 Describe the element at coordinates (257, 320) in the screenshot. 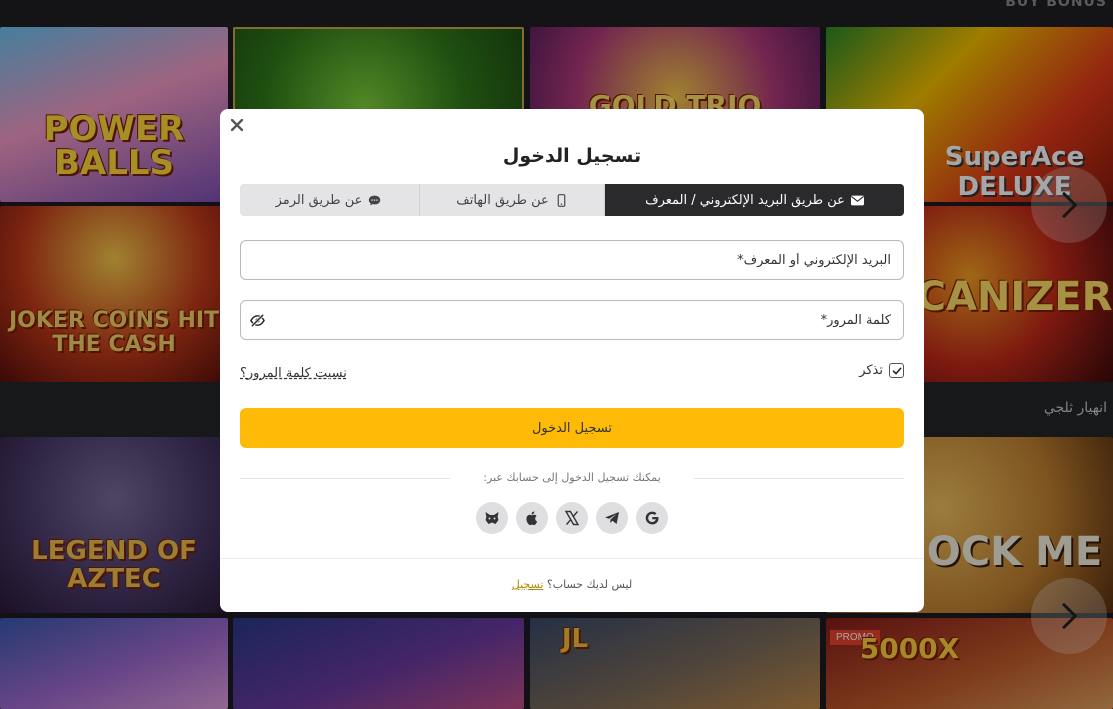

I see `eye-slash-icon` at that location.